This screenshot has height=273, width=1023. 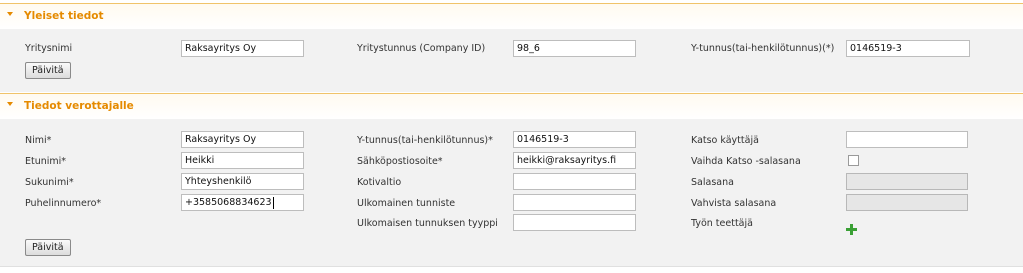 I want to click on change-katso-password-label: Vaihda Katso -salasana, so click(x=746, y=161).